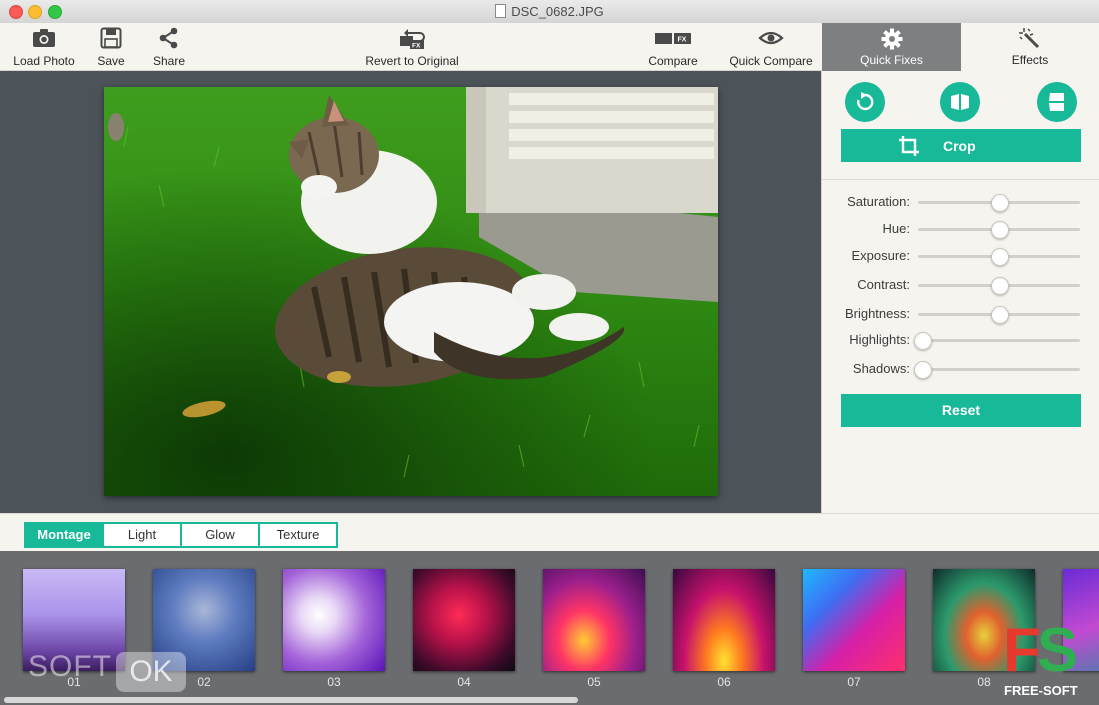 This screenshot has height=705, width=1099. What do you see at coordinates (219, 535) in the screenshot?
I see `tab-glow: Glow` at bounding box center [219, 535].